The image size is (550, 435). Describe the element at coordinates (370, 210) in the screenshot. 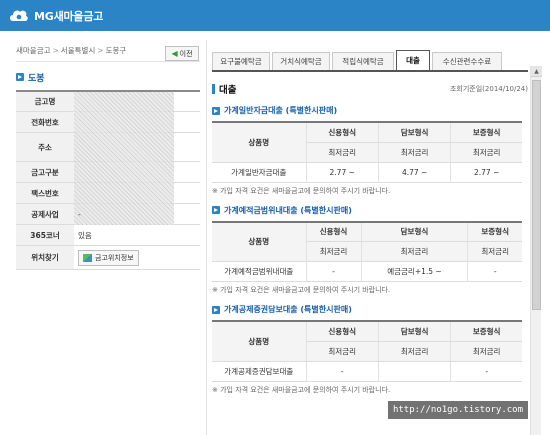

I see `section-title: 가계예적금범위내대출 (특별한시판매)` at that location.